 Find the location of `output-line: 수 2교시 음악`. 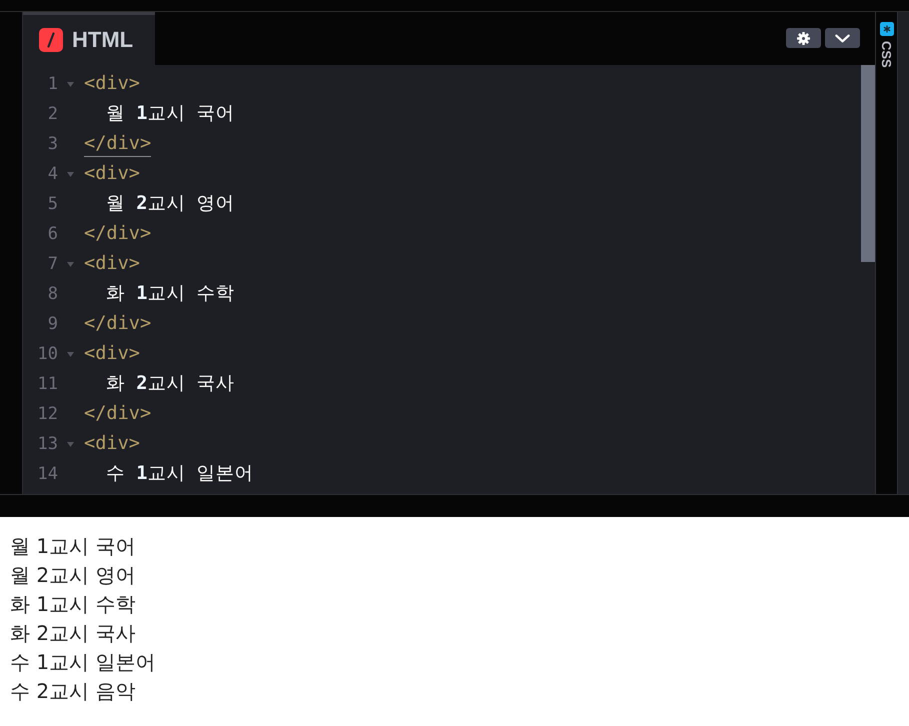

output-line: 수 2교시 음악 is located at coordinates (73, 691).